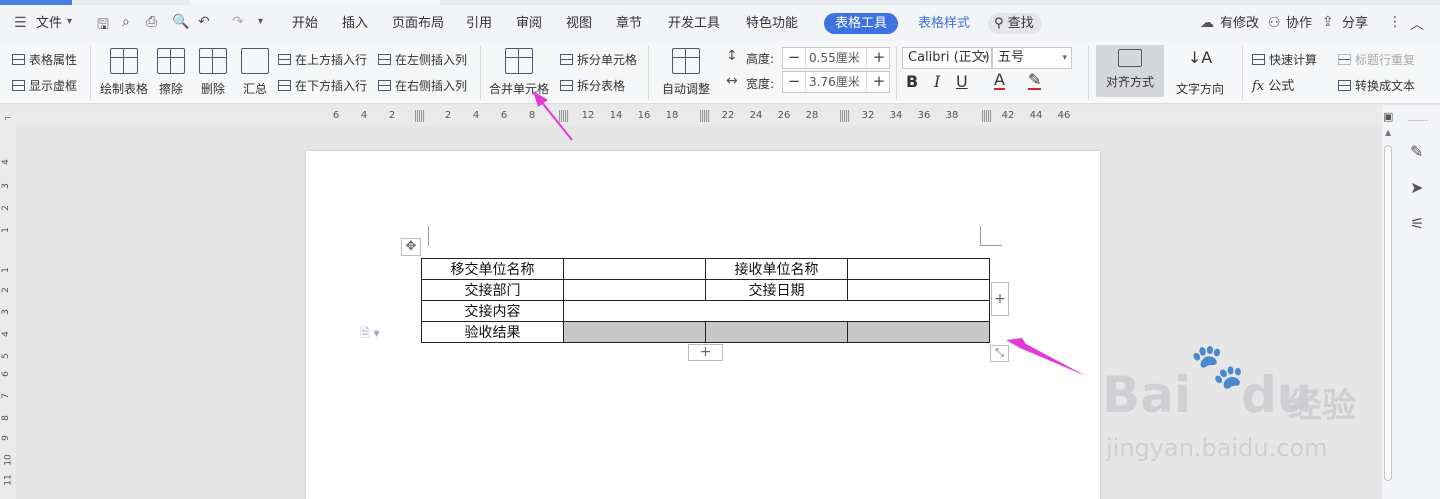 The image size is (1440, 499). I want to click on font-name-select: Calibri (正文) ▾, so click(947, 58).